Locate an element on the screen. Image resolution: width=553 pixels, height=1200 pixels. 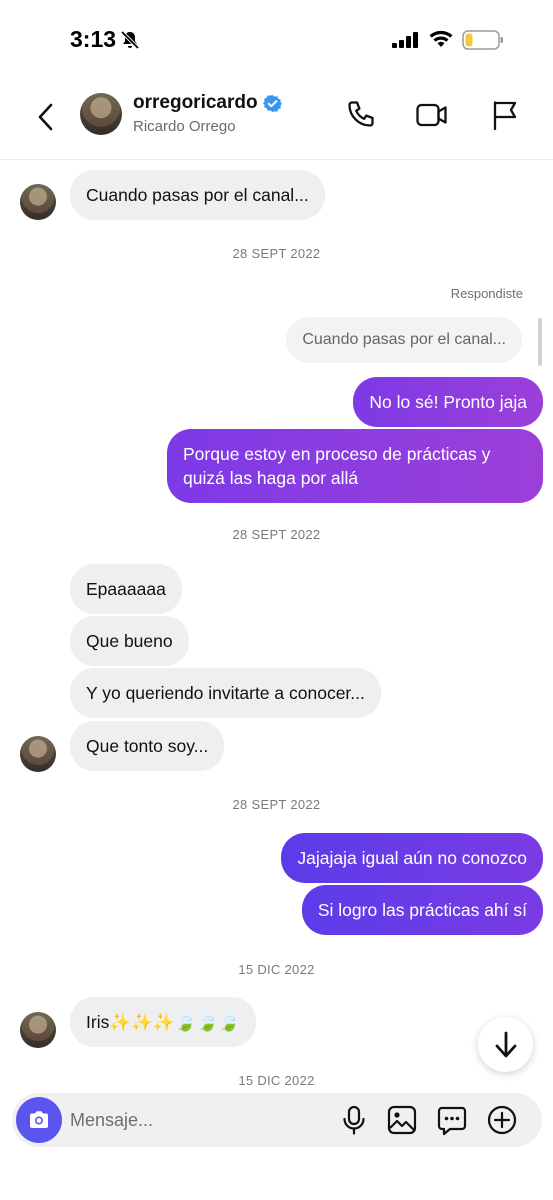
camera-icon is located at coordinates (39, 1119).